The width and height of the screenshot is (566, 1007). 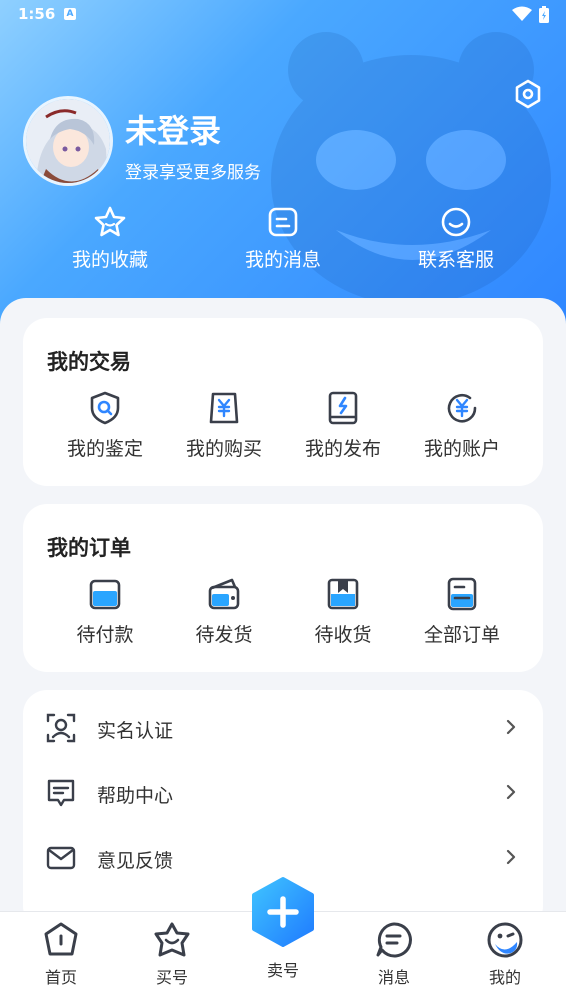 I want to click on order-item-label: 待收货, so click(x=343, y=635).